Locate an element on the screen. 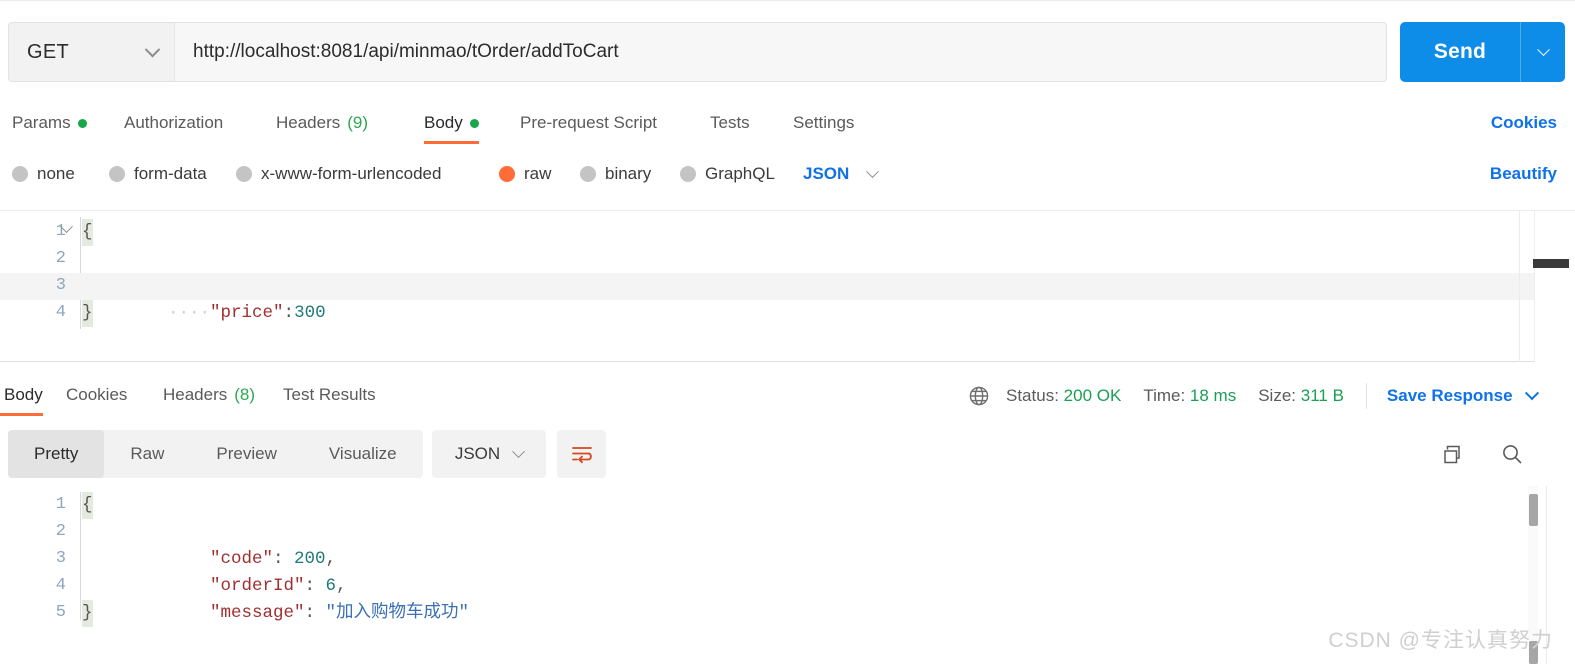 This screenshot has width=1575, height=664. copy-button is located at coordinates (1452, 454).